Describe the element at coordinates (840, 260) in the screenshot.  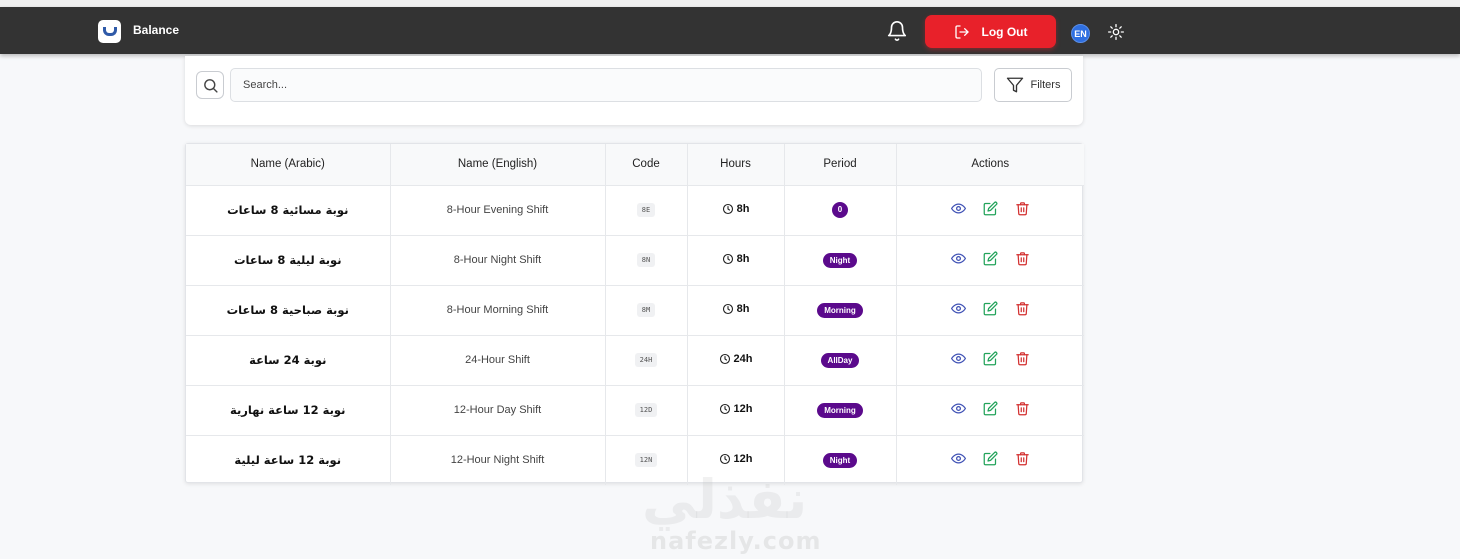
I see `period-badge: Night` at that location.